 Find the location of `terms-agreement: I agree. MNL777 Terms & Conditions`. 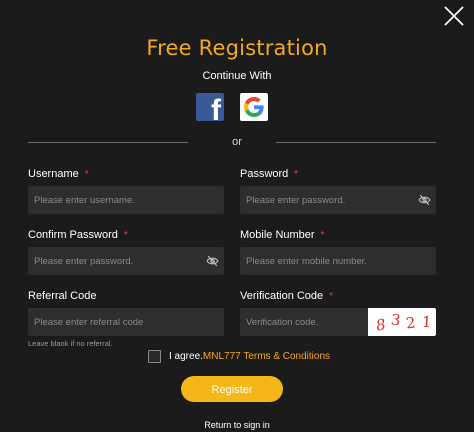

terms-agreement: I agree. MNL777 Terms & Conditions is located at coordinates (239, 356).